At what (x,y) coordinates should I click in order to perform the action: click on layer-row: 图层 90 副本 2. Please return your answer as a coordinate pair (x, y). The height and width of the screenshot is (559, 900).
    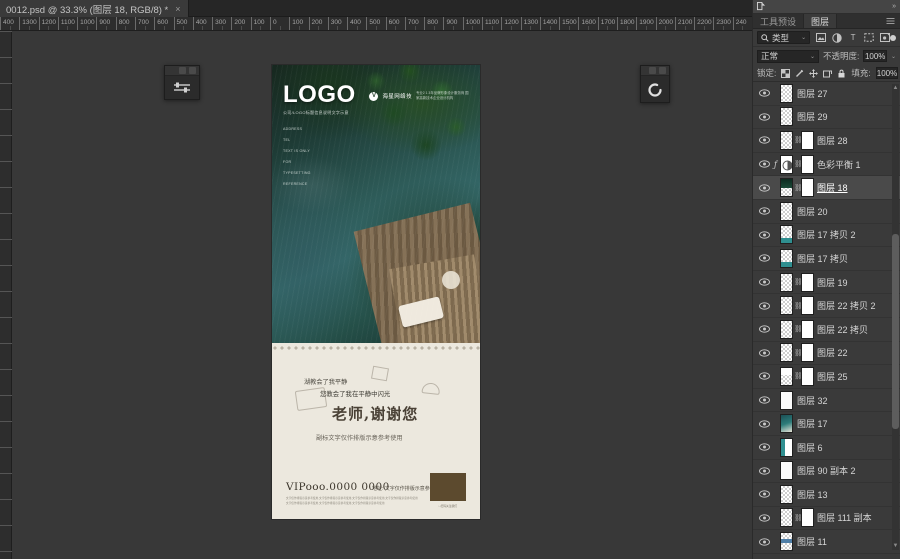
    Looking at the image, I should click on (826, 472).